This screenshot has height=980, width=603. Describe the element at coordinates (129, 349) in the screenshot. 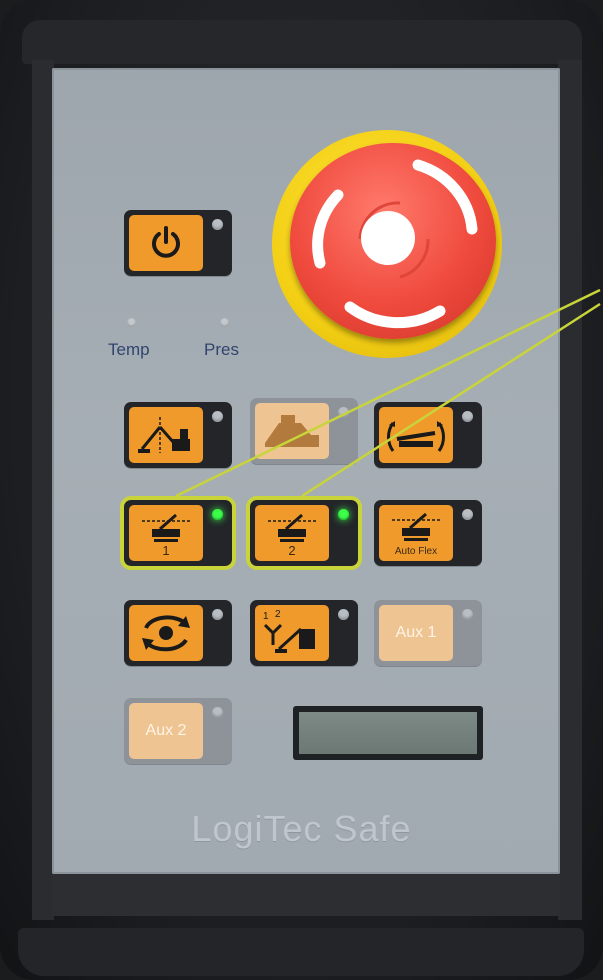

I see `temp-label: Temp` at that location.